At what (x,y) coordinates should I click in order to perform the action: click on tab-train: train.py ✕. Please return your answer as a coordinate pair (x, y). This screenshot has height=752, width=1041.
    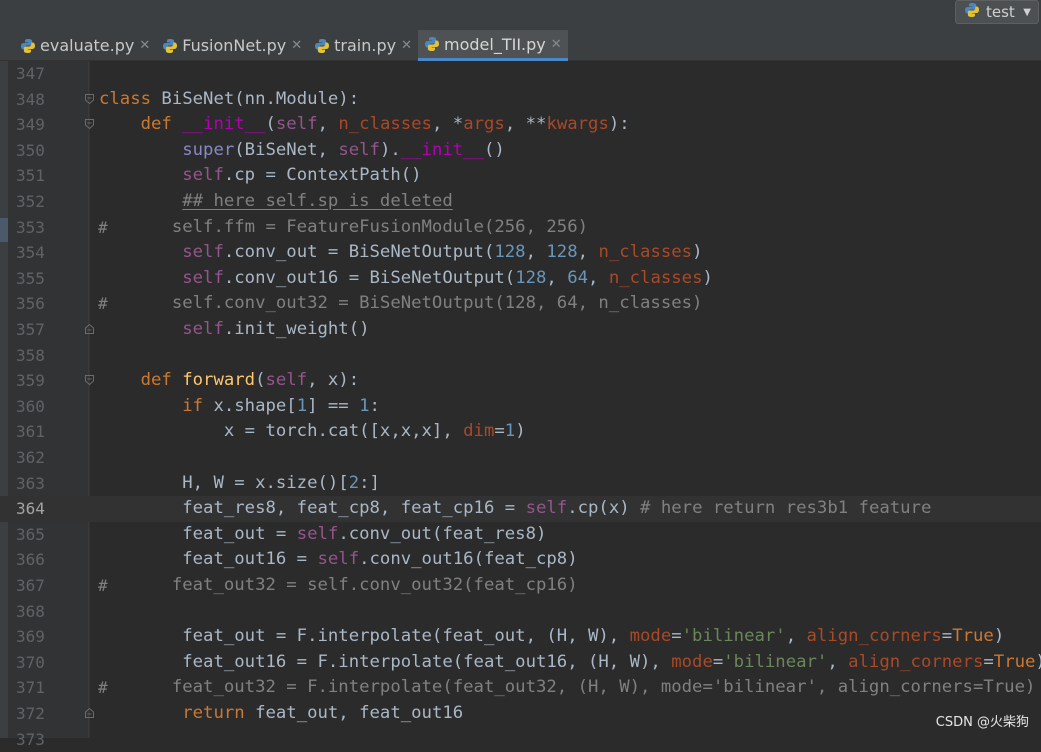
    Looking at the image, I should click on (363, 45).